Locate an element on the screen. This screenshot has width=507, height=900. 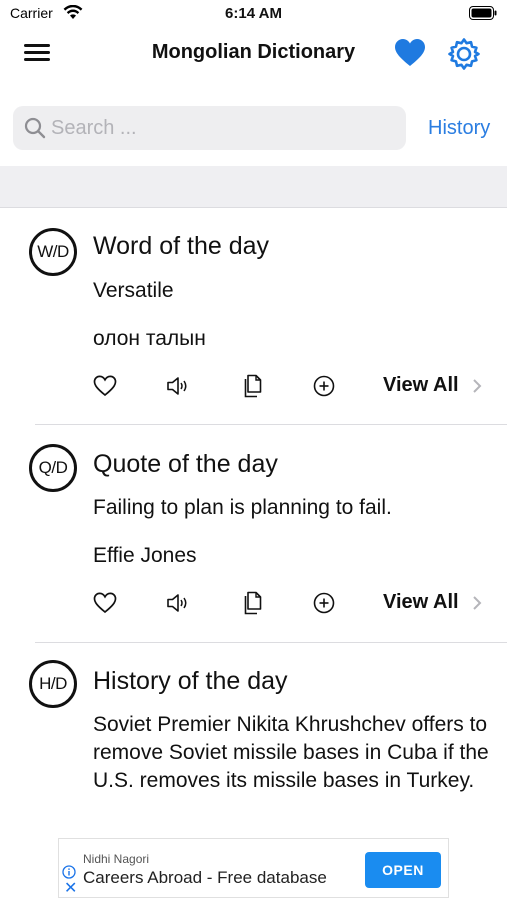
ad-sponsor: Nidhi Nagori is located at coordinates (116, 859).